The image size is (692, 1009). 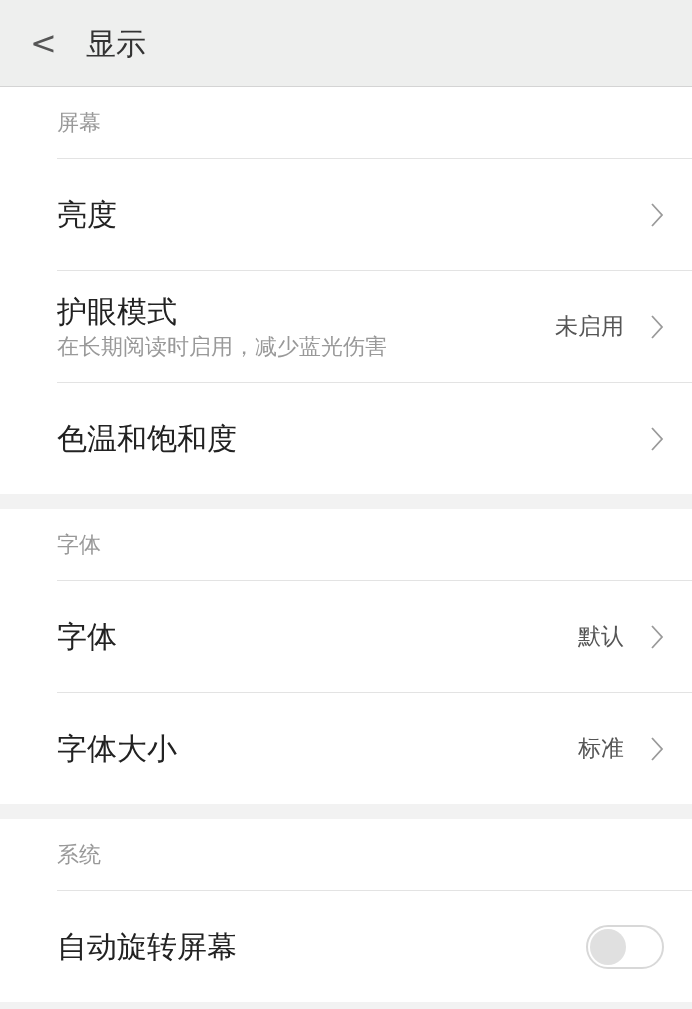 What do you see at coordinates (87, 636) in the screenshot?
I see `setting-label: 字体` at bounding box center [87, 636].